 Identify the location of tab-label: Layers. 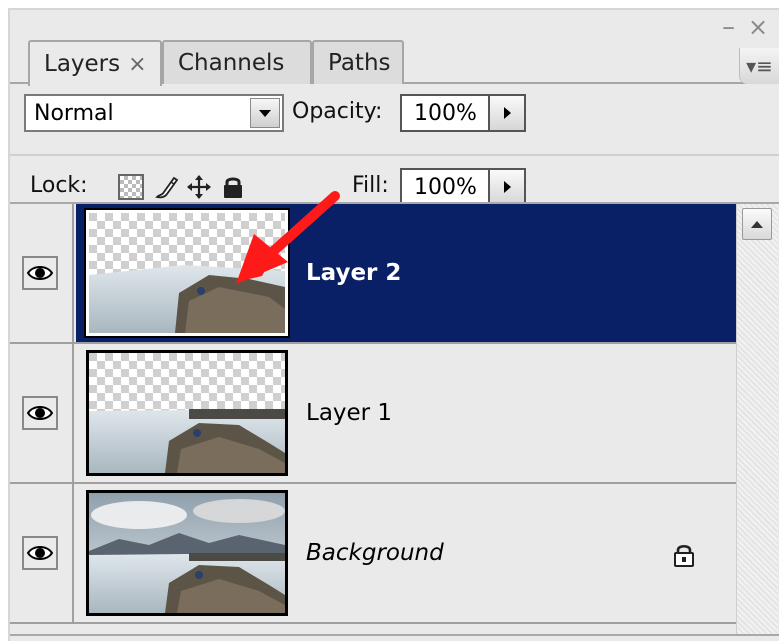
(82, 64).